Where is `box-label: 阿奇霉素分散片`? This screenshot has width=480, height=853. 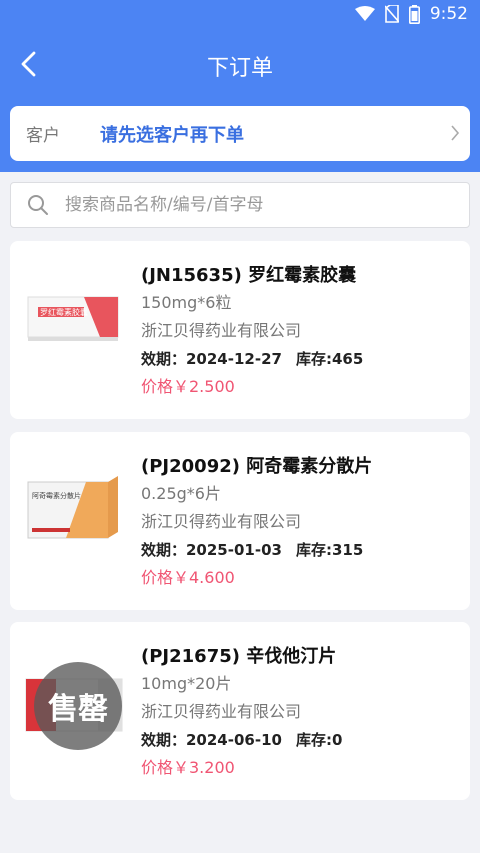
box-label: 阿奇霉素分散片 is located at coordinates (56, 495).